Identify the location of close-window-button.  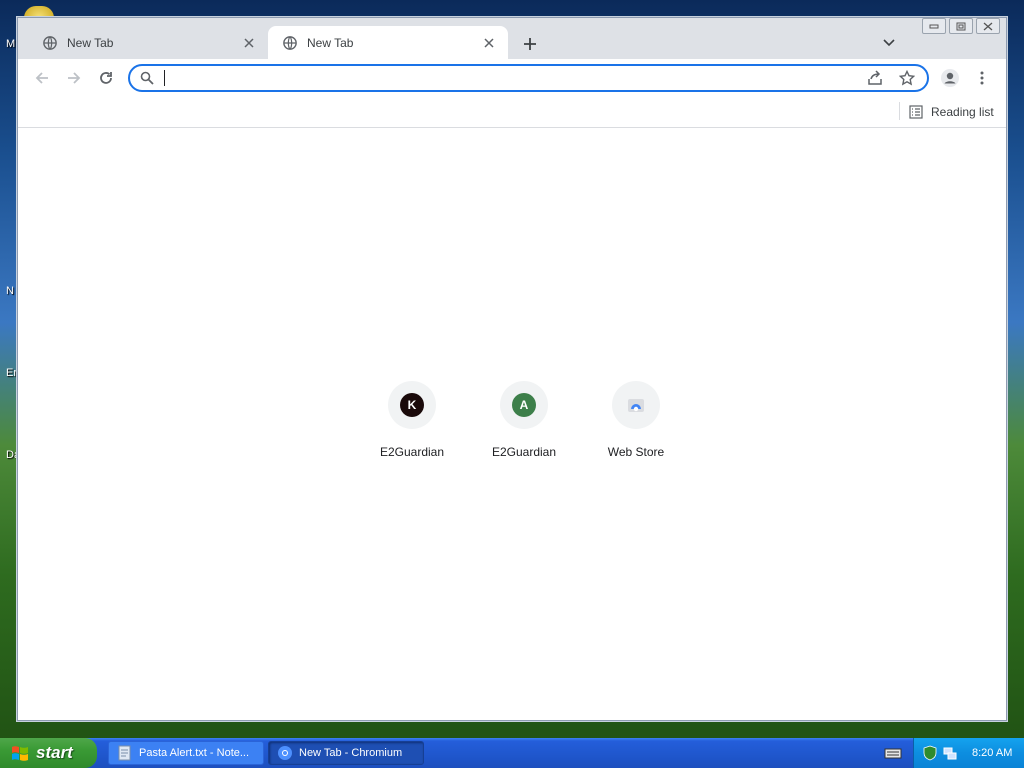
(988, 26).